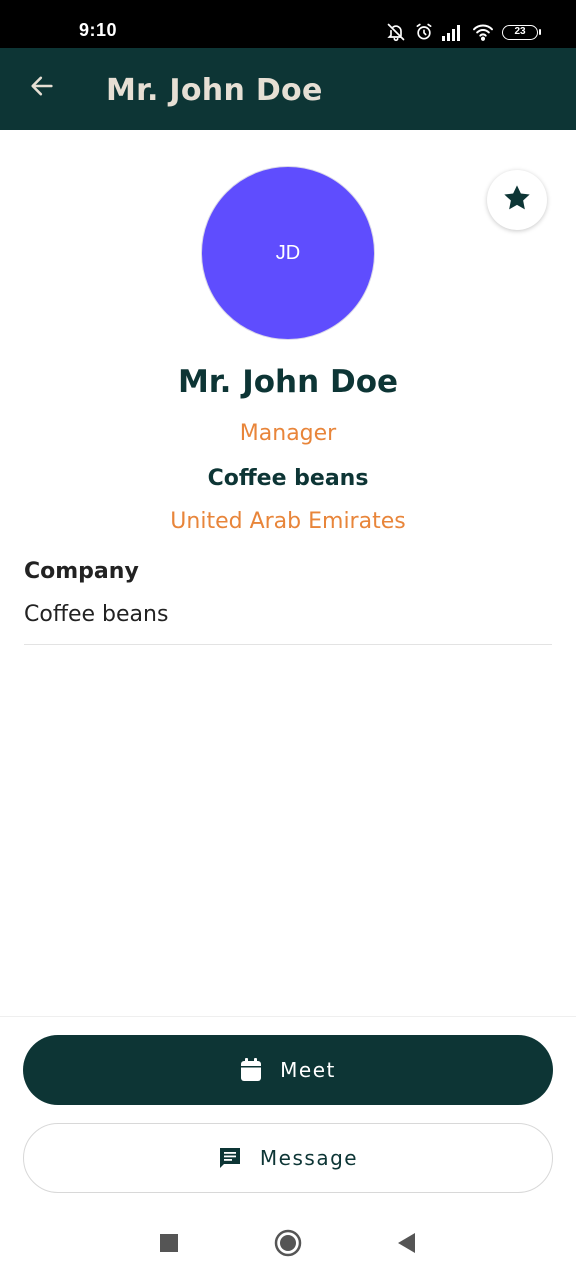  Describe the element at coordinates (288, 521) in the screenshot. I see `contact-country: United Arab Emirates` at that location.